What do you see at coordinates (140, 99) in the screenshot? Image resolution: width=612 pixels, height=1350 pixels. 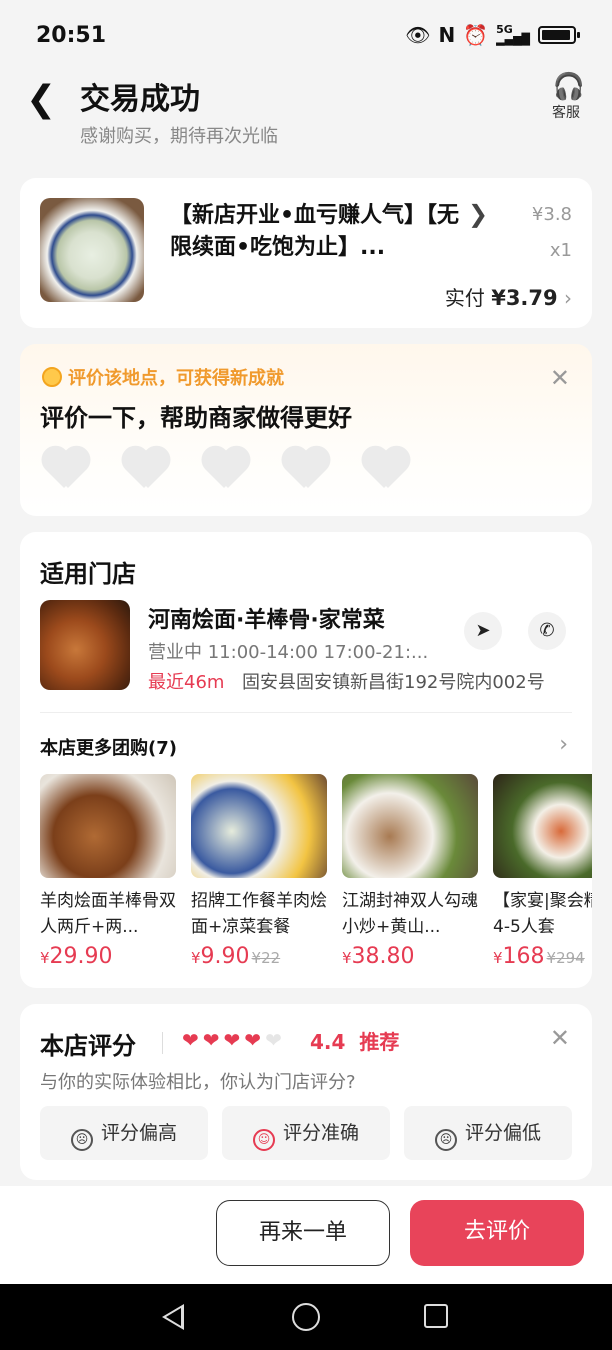 I see `page-title: 交易成功` at bounding box center [140, 99].